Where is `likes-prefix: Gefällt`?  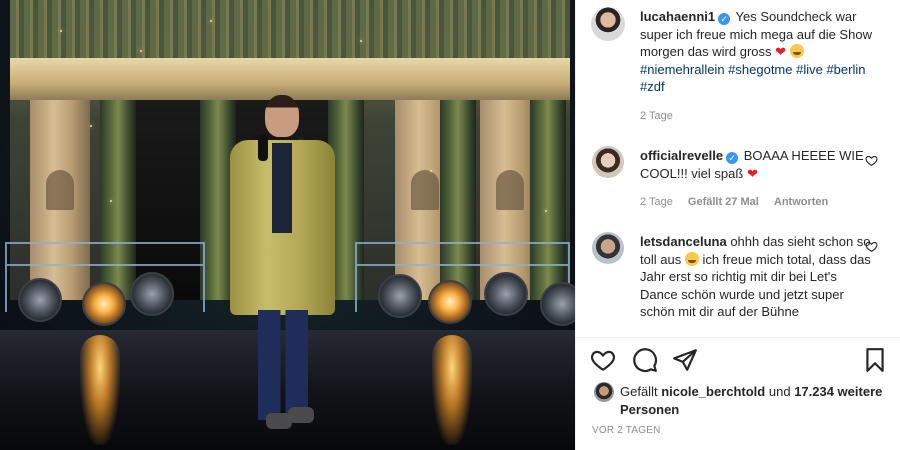
likes-prefix: Gefällt is located at coordinates (639, 391).